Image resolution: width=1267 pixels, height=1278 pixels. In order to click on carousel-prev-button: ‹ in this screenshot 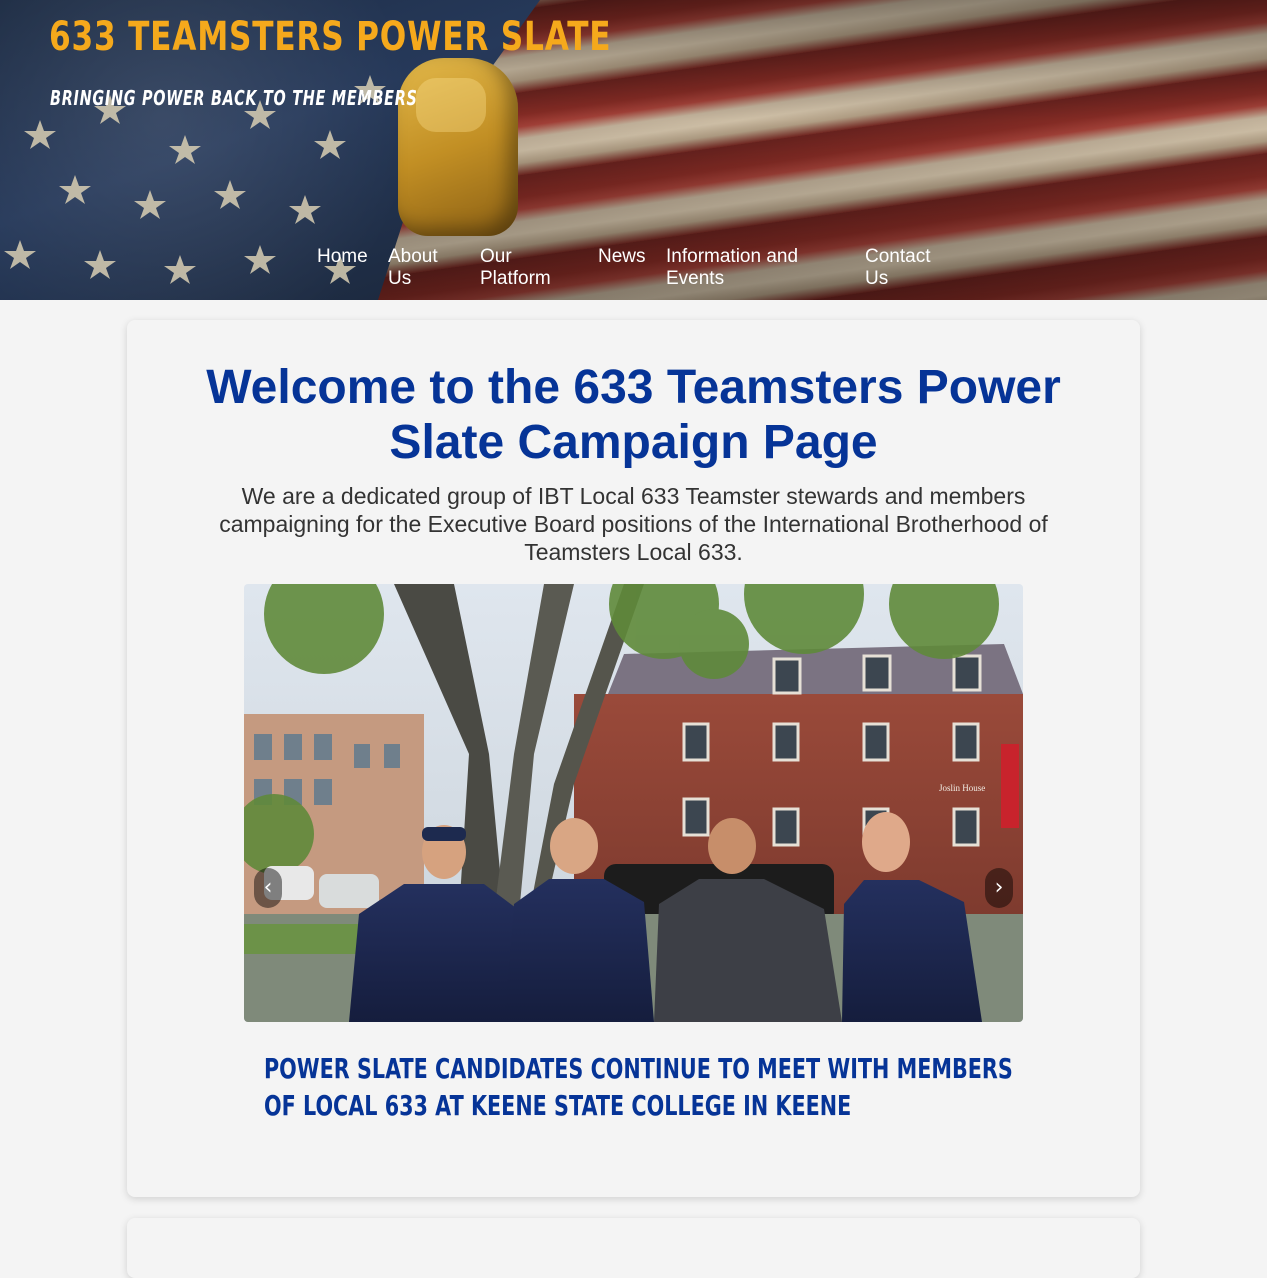, I will do `click(268, 888)`.